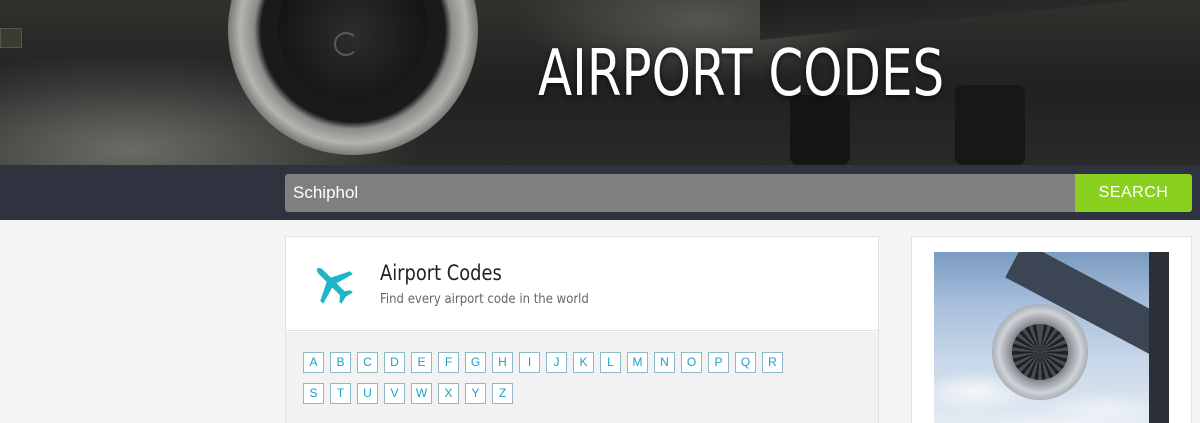 The image size is (1200, 423). What do you see at coordinates (313, 362) in the screenshot?
I see `letter-link-a: A` at bounding box center [313, 362].